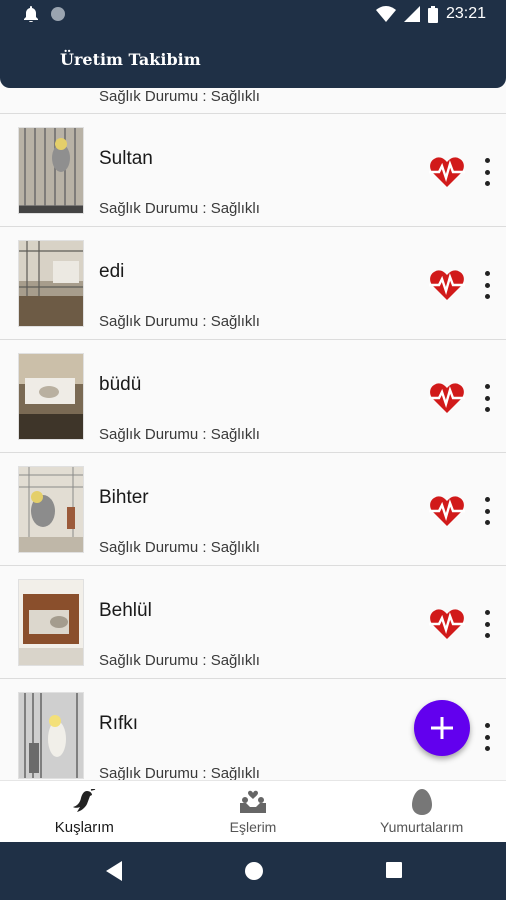 Image resolution: width=506 pixels, height=900 pixels. What do you see at coordinates (126, 158) in the screenshot?
I see `bird-name: Sultan` at bounding box center [126, 158].